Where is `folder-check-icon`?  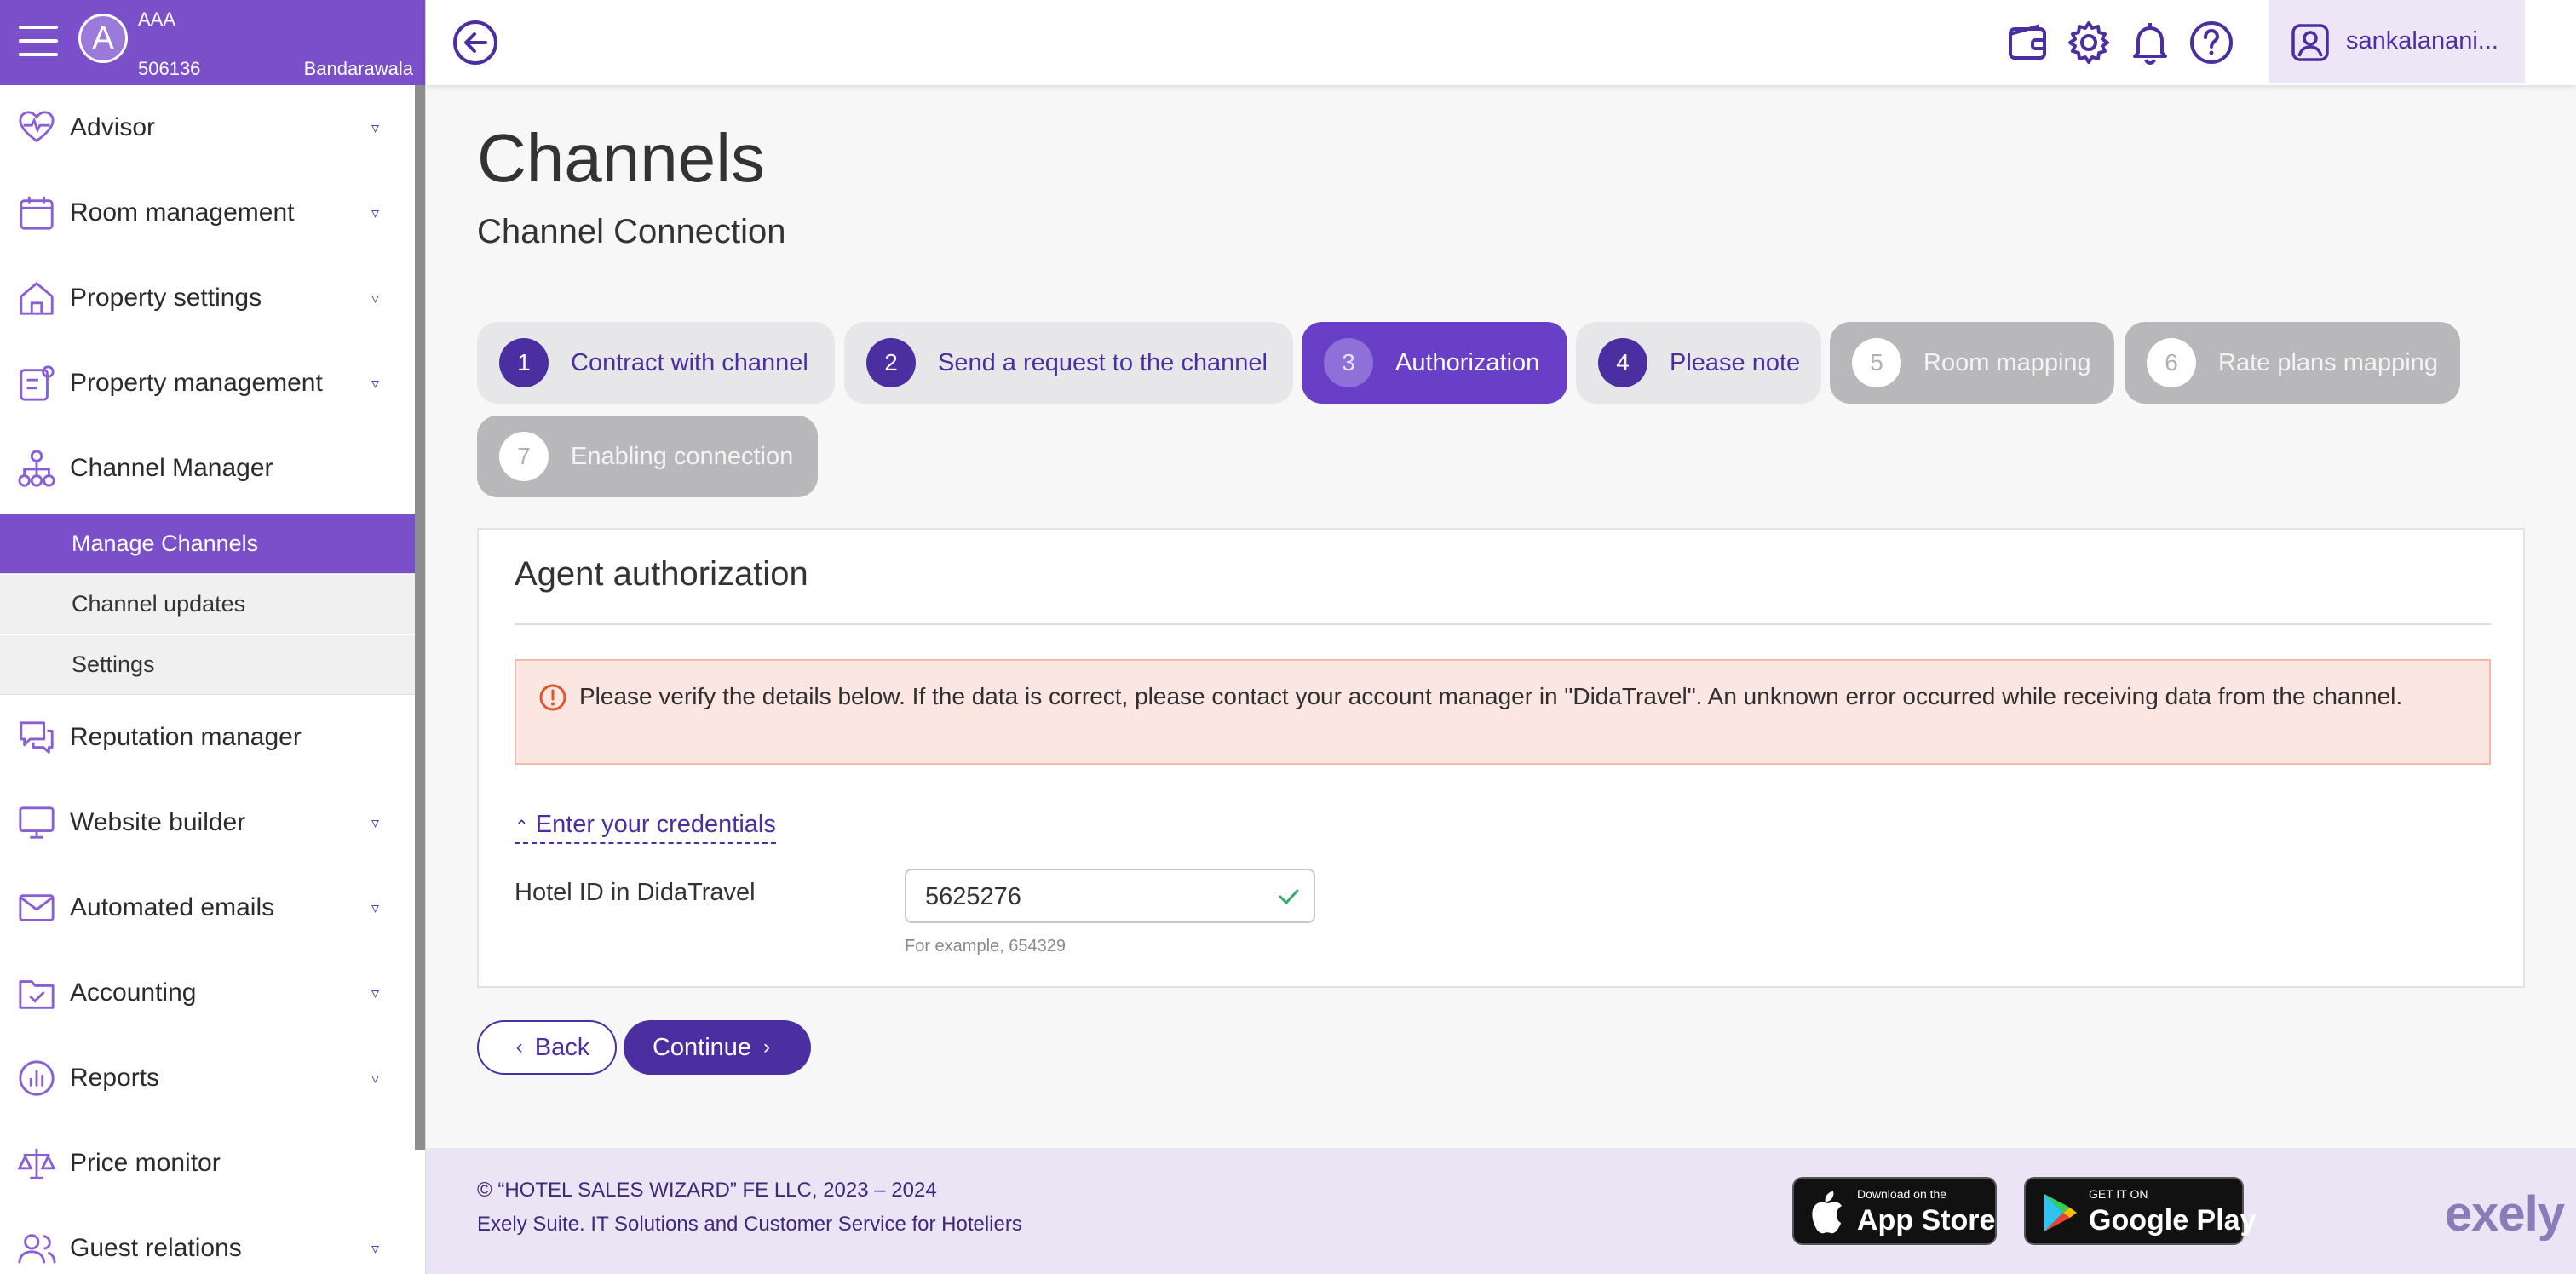
folder-check-icon is located at coordinates (37, 994).